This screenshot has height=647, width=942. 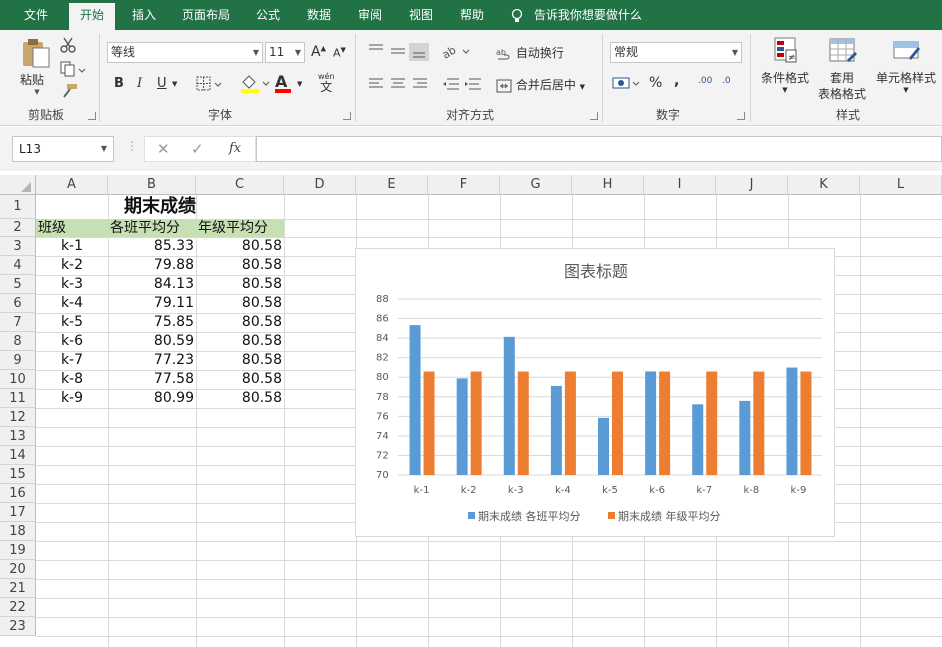 What do you see at coordinates (18, 607) in the screenshot?
I see `row-header-22: 22` at bounding box center [18, 607].